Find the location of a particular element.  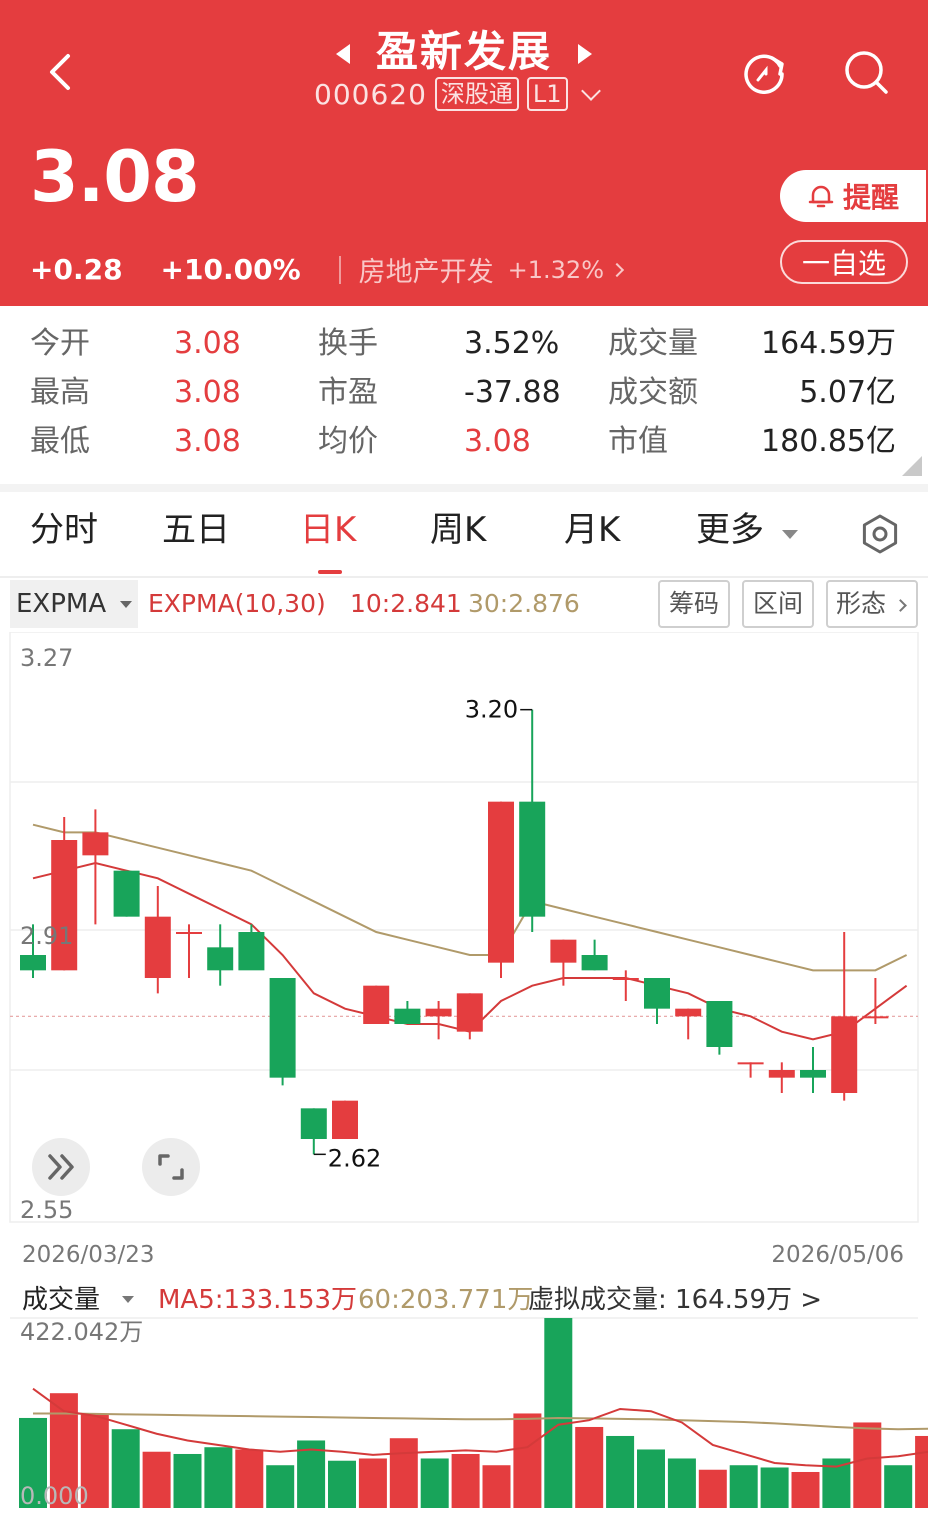

expand-button is located at coordinates (61, 1167).